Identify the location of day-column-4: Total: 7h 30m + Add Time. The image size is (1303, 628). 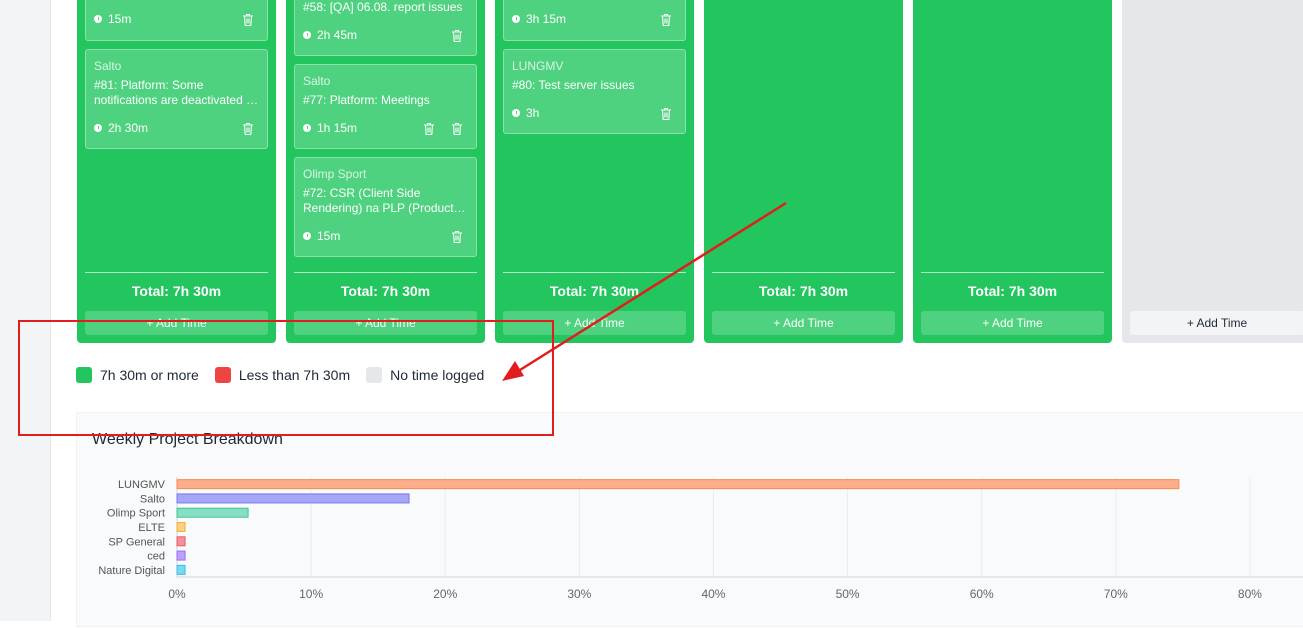
(803, 171).